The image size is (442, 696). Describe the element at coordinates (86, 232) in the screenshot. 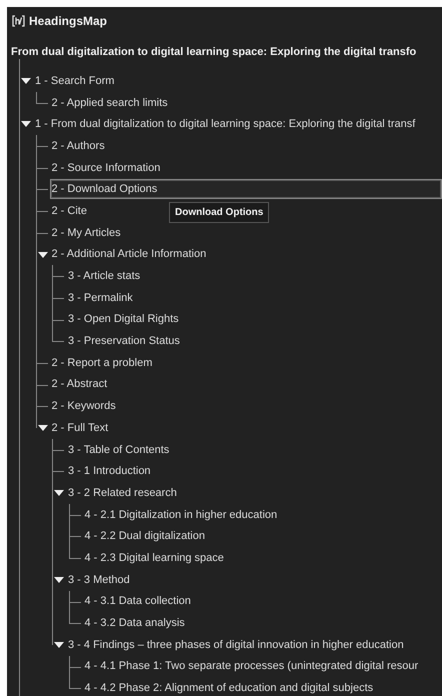

I see `heading-item: 2 - My Articles` at that location.